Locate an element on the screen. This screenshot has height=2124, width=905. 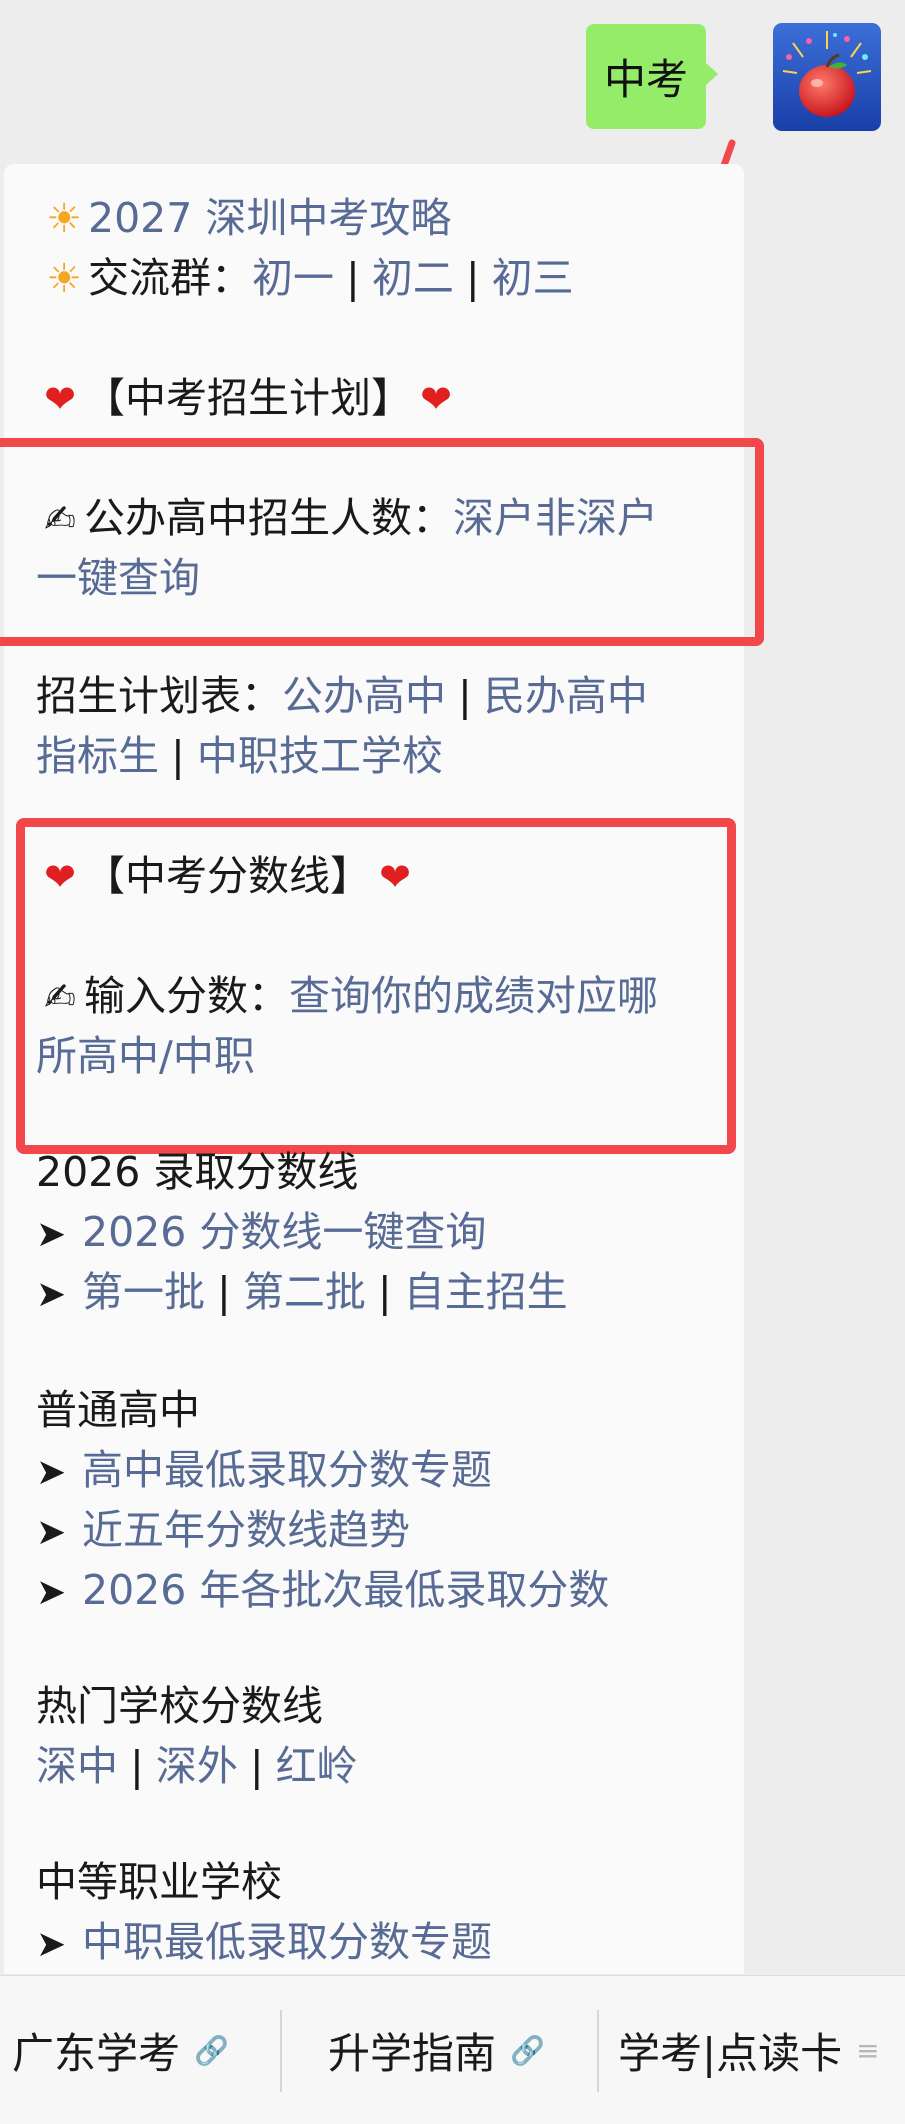
ordinary-line-2: ➤ 近五年分数线趋势 is located at coordinates (223, 1531).